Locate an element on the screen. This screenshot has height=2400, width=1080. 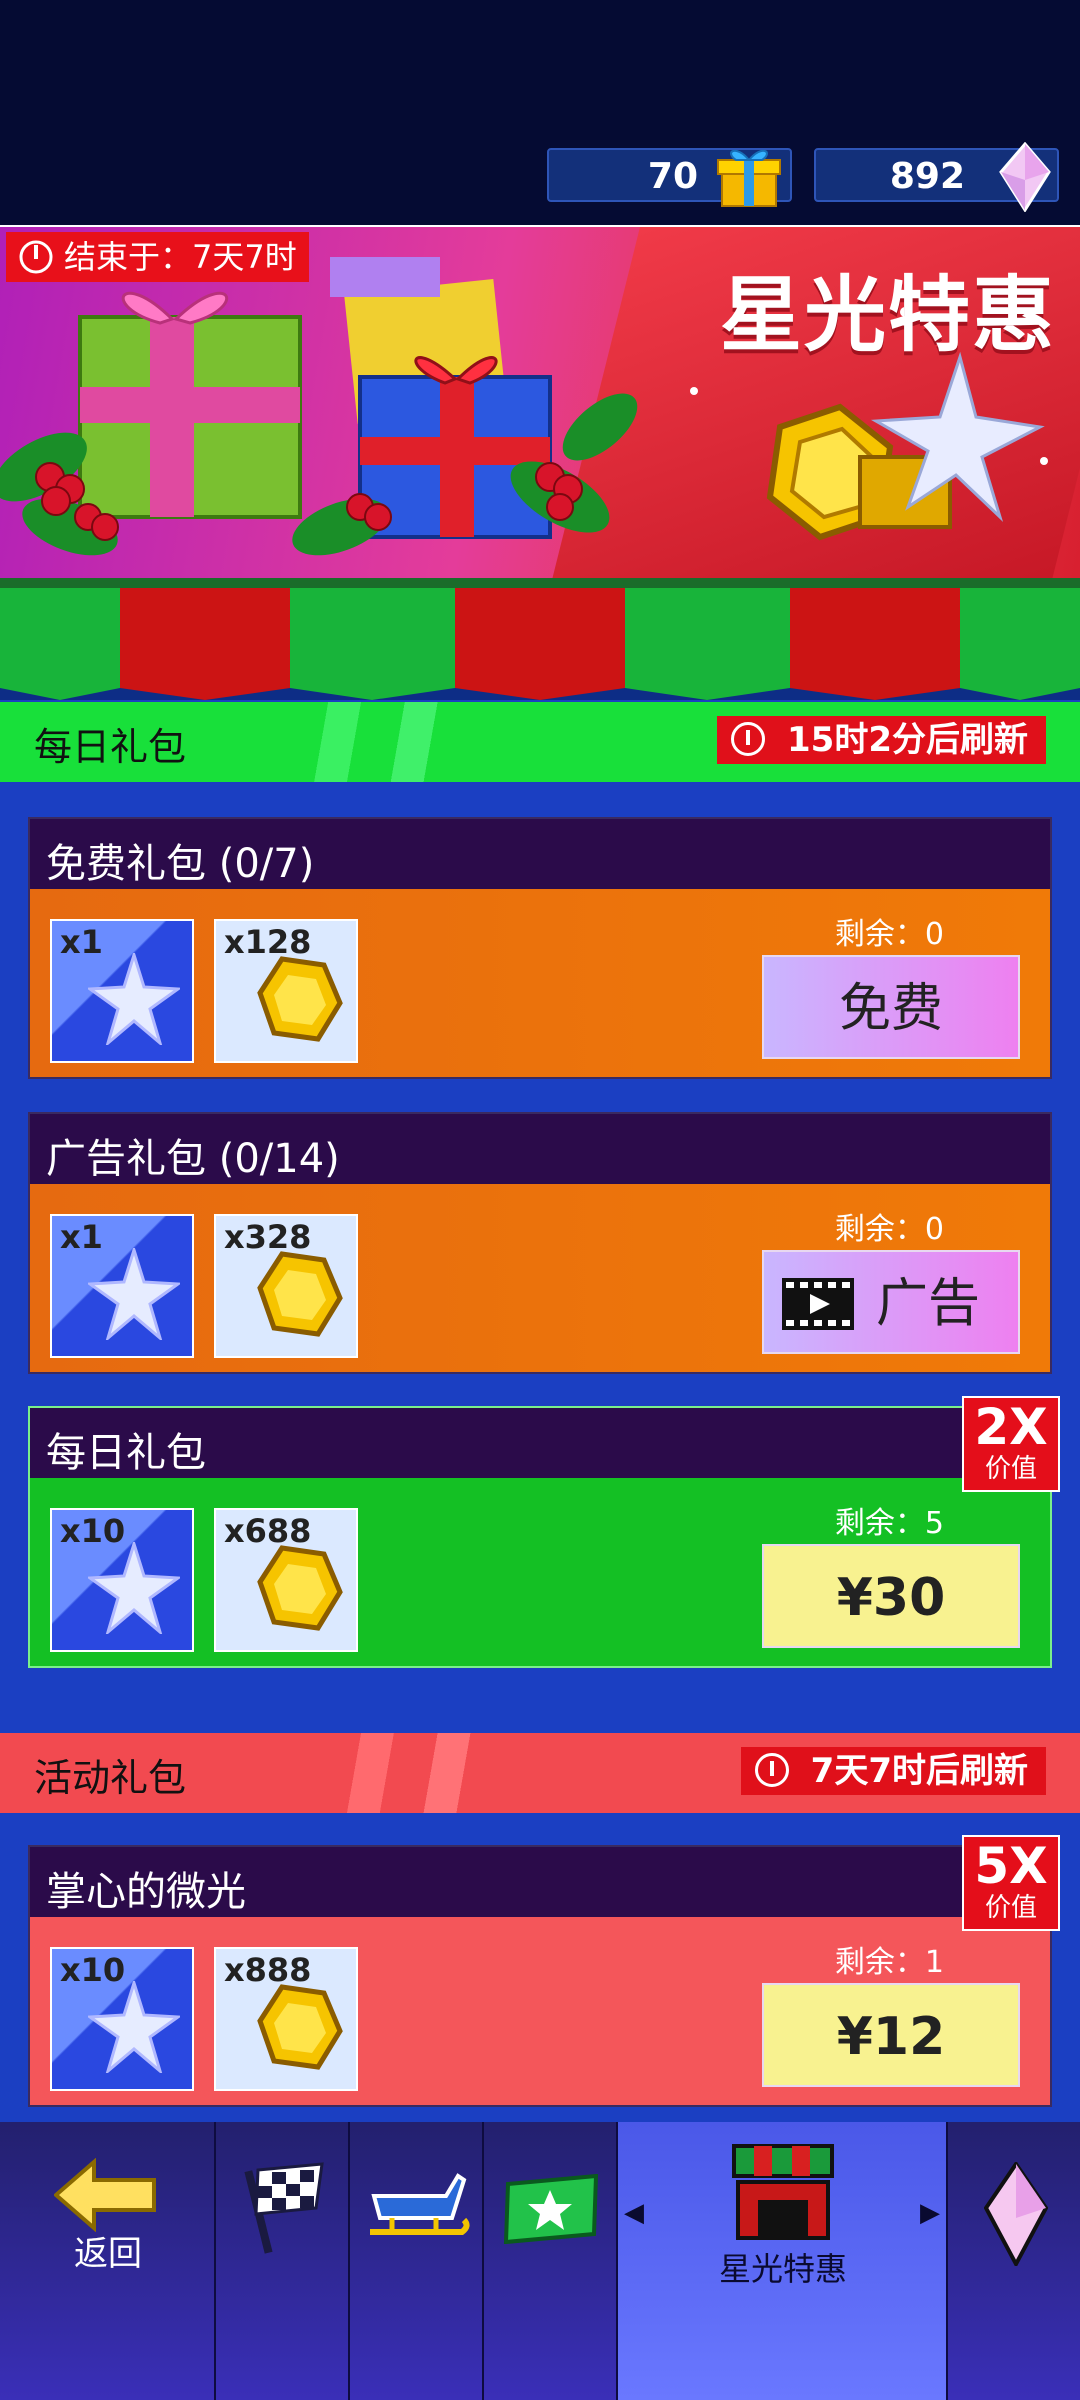
daily-pack-card: 每日礼包 x10 x688 剩余：5 ¥30 is located at coordinates (540, 1537).